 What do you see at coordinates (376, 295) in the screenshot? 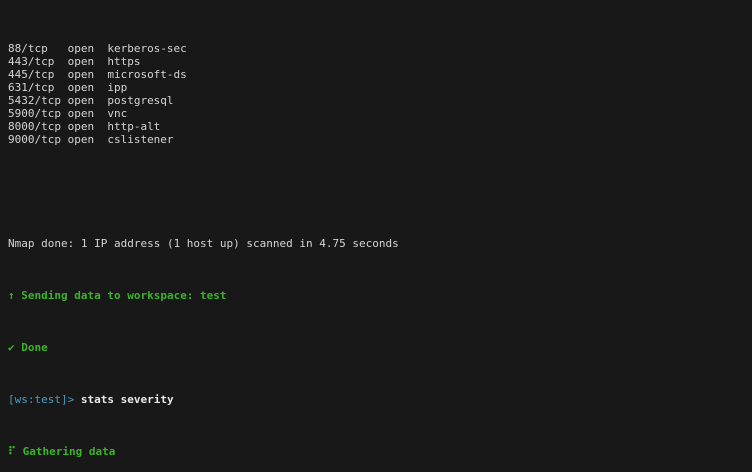
I see `sending-data-line: ↑ Sending data to workspace: test` at bounding box center [376, 295].